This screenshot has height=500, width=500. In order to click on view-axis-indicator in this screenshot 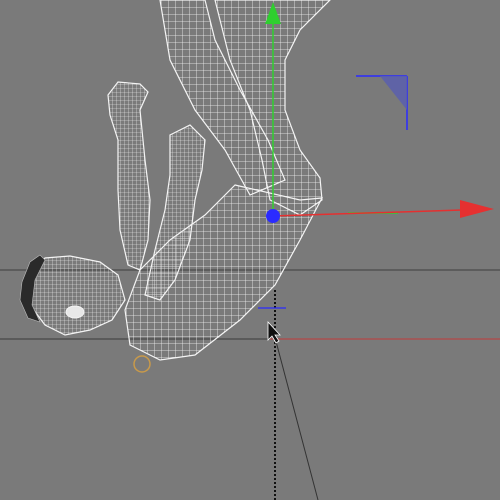, I will do `click(382, 102)`.